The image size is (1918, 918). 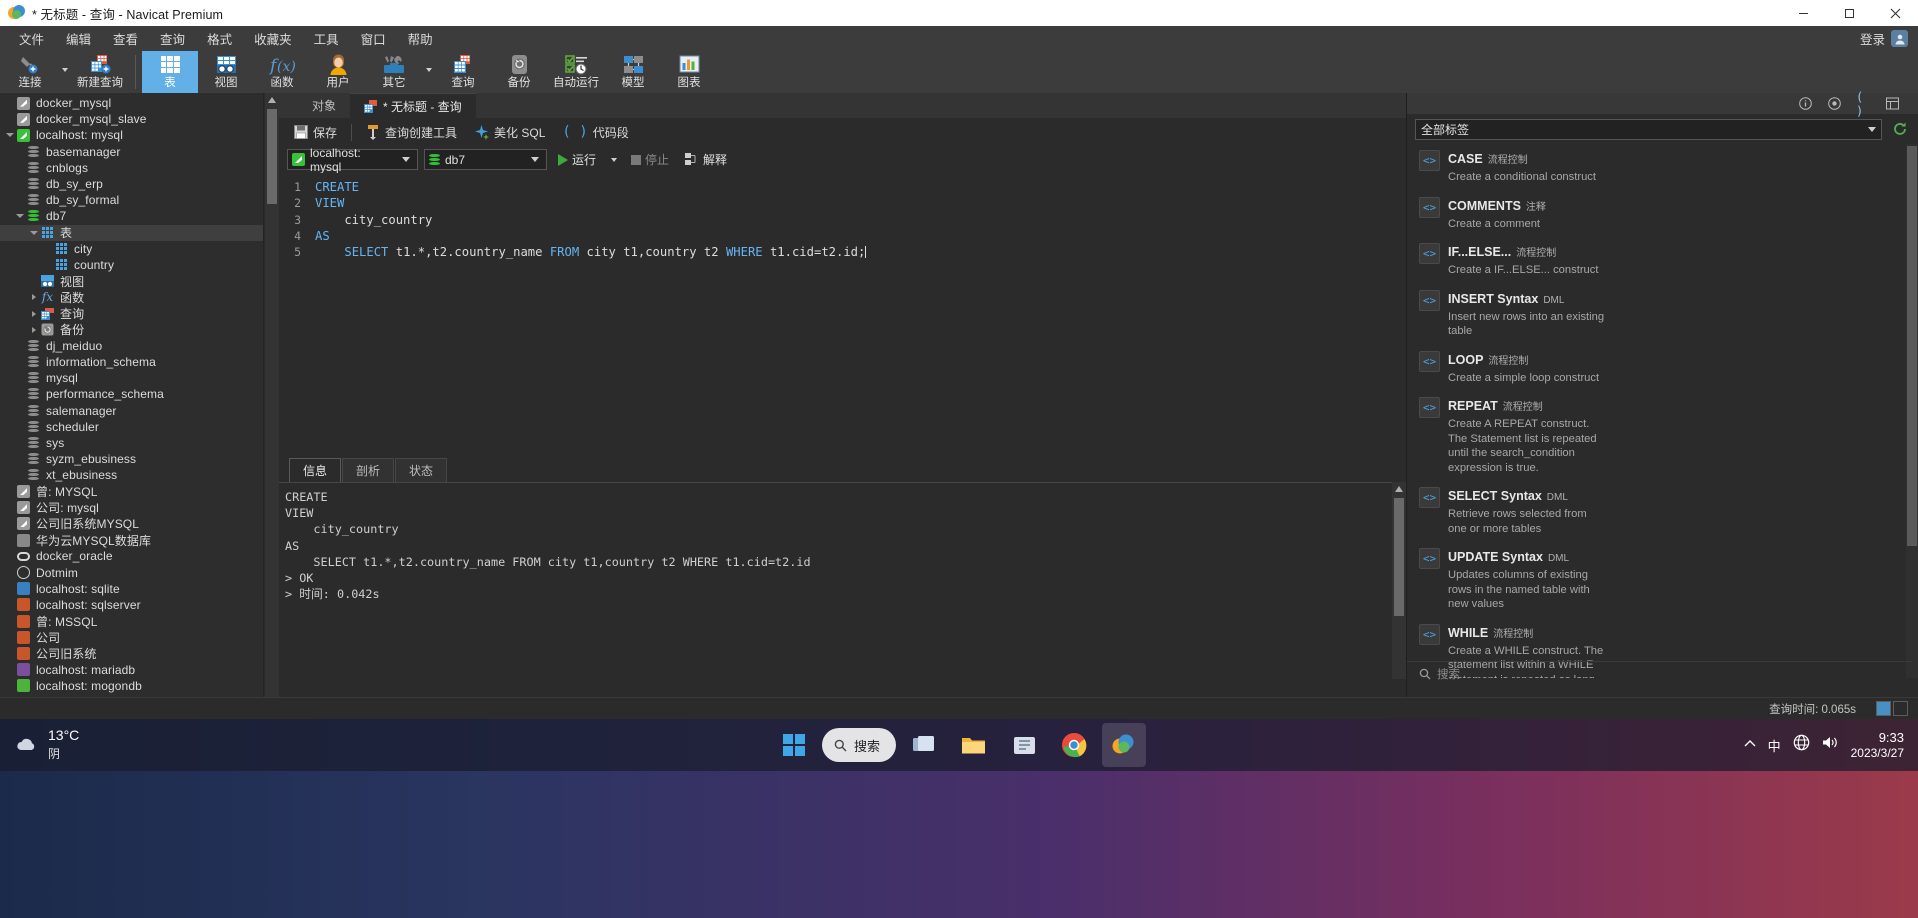 I want to click on toolbar-new-query: 新建查询, so click(x=100, y=72).